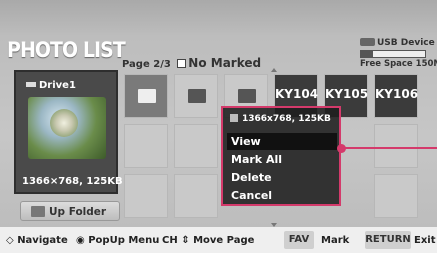 The width and height of the screenshot is (437, 253). I want to click on usb-icon, so click(367, 42).